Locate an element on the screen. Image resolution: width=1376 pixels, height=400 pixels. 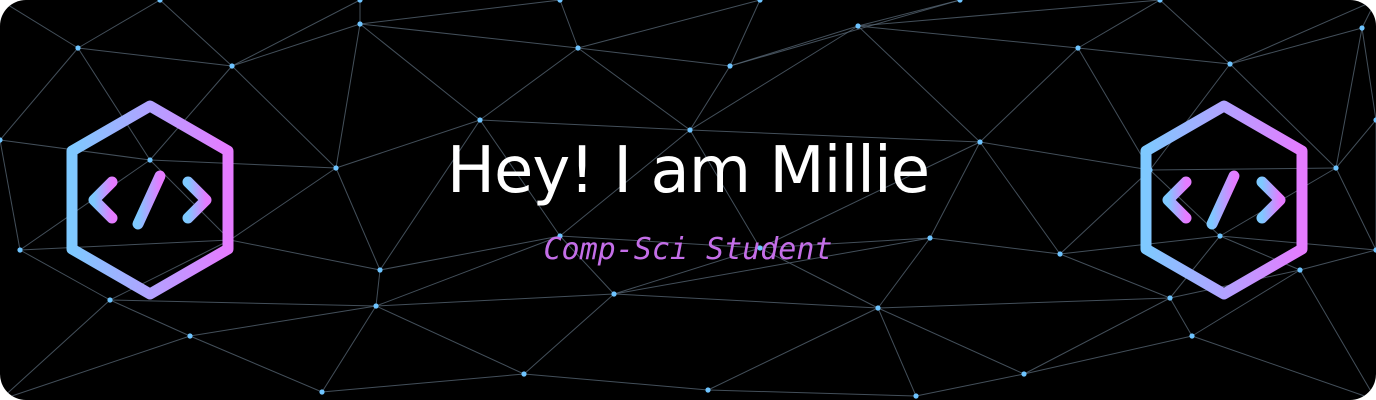
code-hexagon-icon is located at coordinates (1224, 200).